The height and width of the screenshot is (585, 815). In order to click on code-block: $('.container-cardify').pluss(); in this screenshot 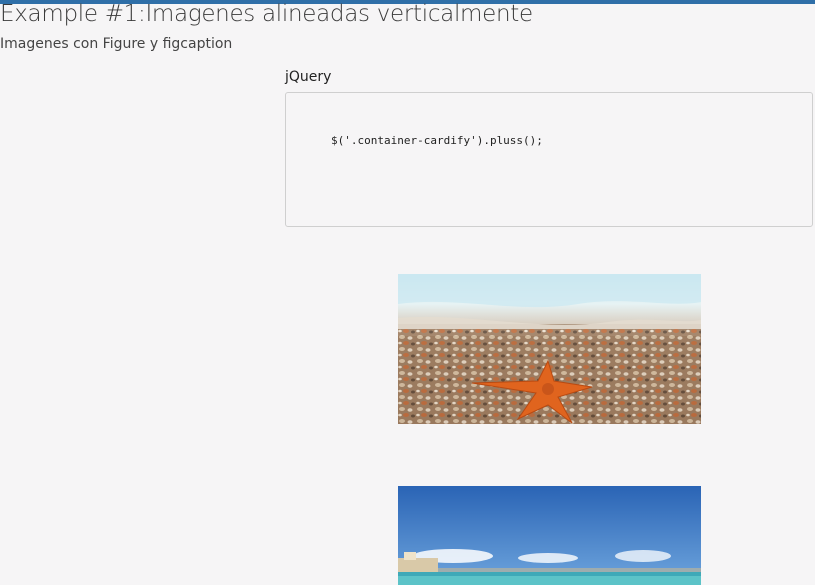, I will do `click(549, 159)`.